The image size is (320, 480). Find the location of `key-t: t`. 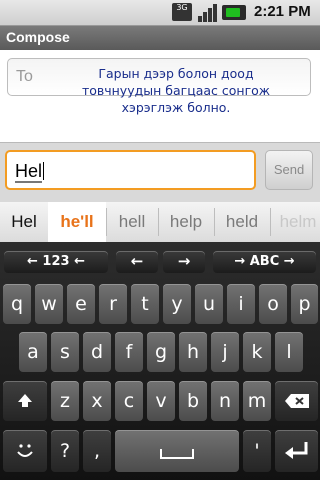

key-t: t is located at coordinates (145, 304).